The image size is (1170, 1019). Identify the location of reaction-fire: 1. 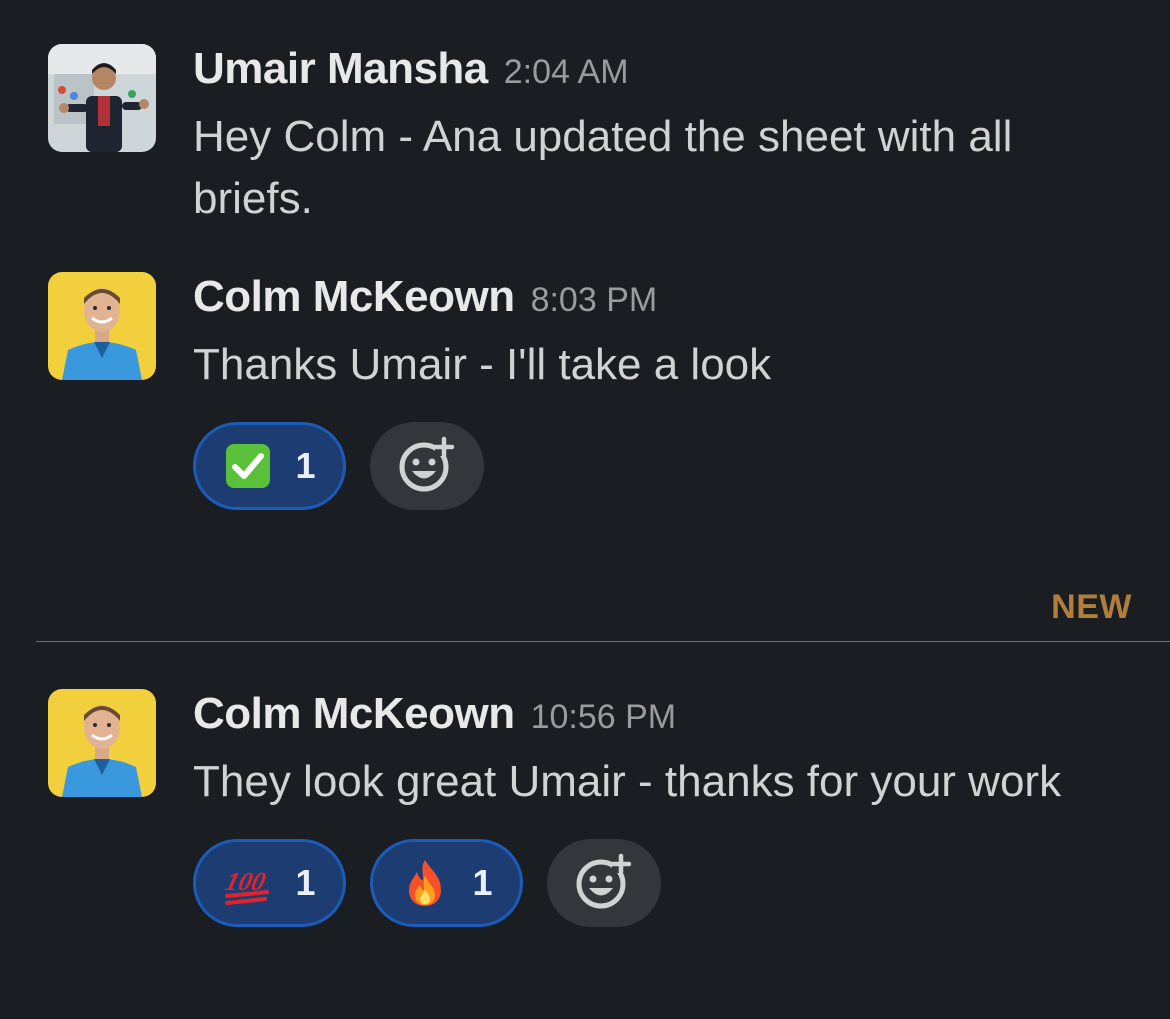
(446, 883).